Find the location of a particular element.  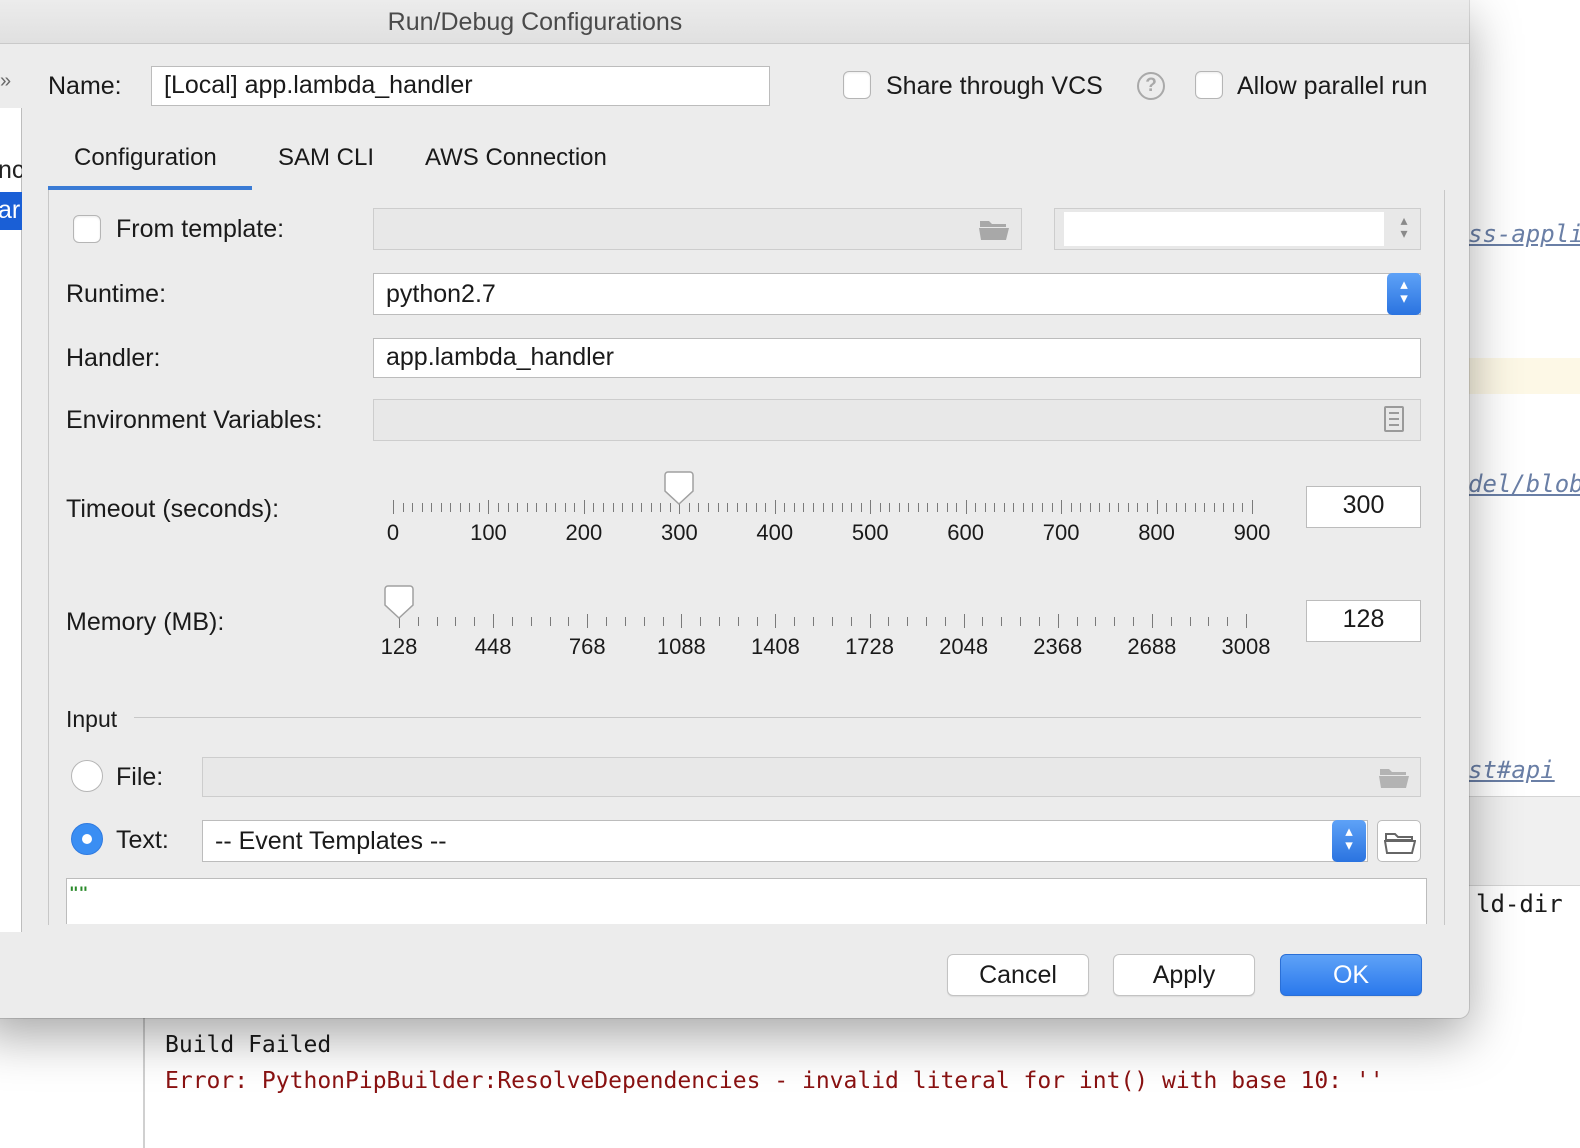

memory-value-input: 128 is located at coordinates (1363, 621).